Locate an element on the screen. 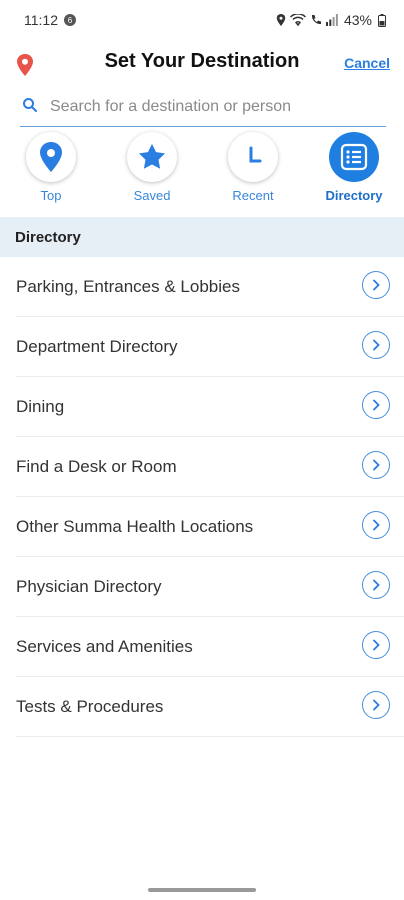 This screenshot has width=404, height=900. signal-icon is located at coordinates (331, 20).